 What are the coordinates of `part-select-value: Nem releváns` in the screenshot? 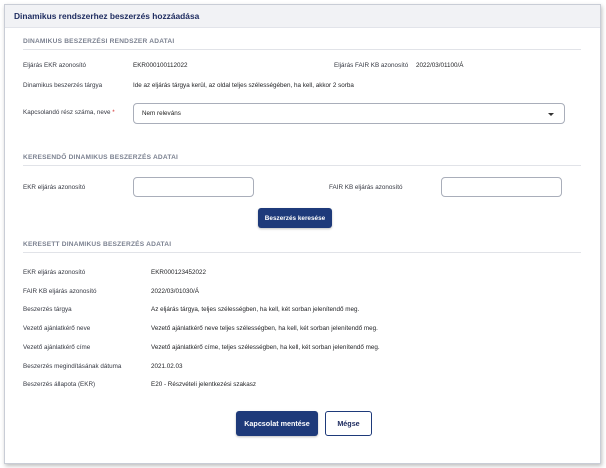 It's located at (161, 113).